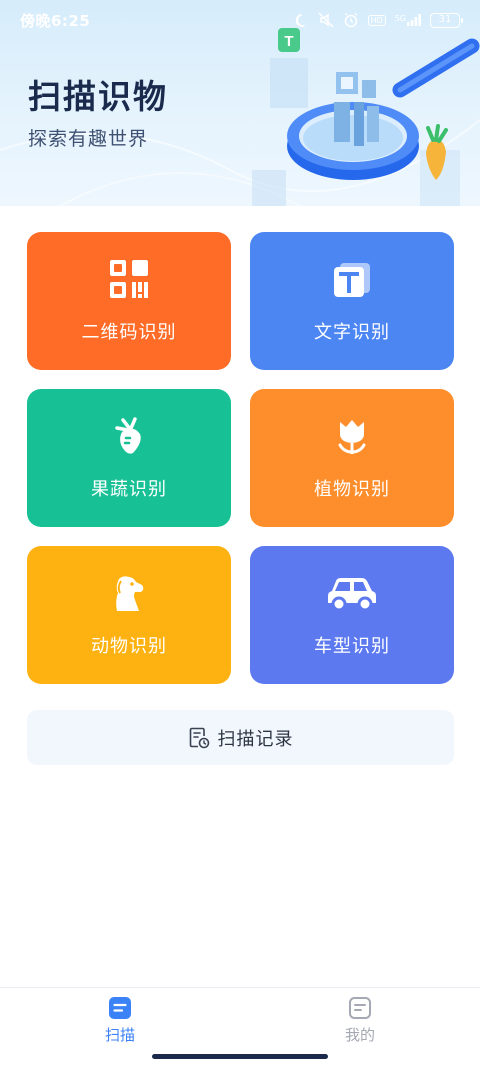 Image resolution: width=480 pixels, height=1067 pixels. Describe the element at coordinates (255, 739) in the screenshot. I see `scan-history-label: 扫描记录` at that location.